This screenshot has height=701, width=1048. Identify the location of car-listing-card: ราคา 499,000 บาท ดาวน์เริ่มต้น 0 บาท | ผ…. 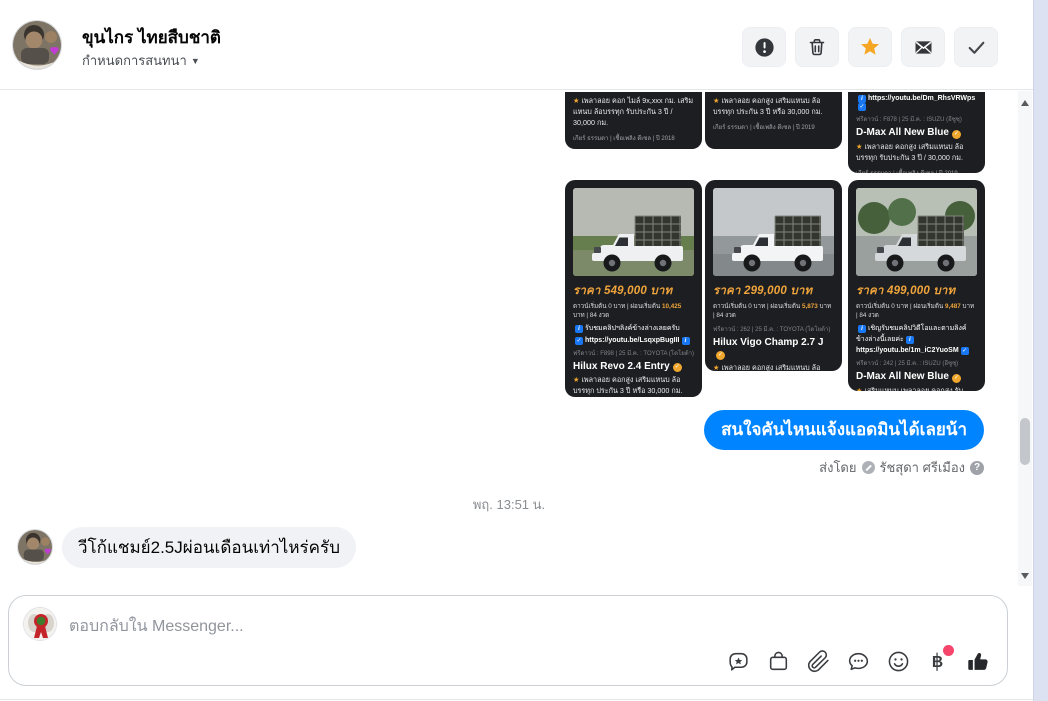
(916, 285).